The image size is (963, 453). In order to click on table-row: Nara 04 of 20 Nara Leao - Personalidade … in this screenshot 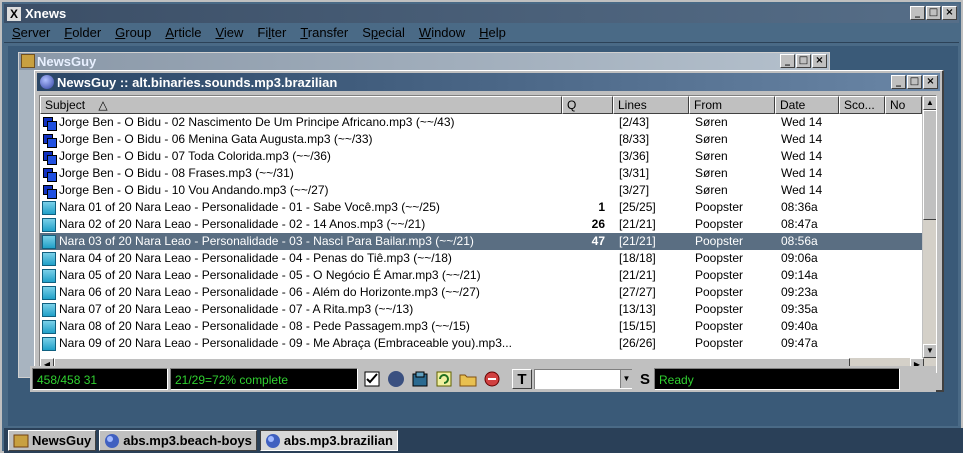, I will do `click(481, 258)`.